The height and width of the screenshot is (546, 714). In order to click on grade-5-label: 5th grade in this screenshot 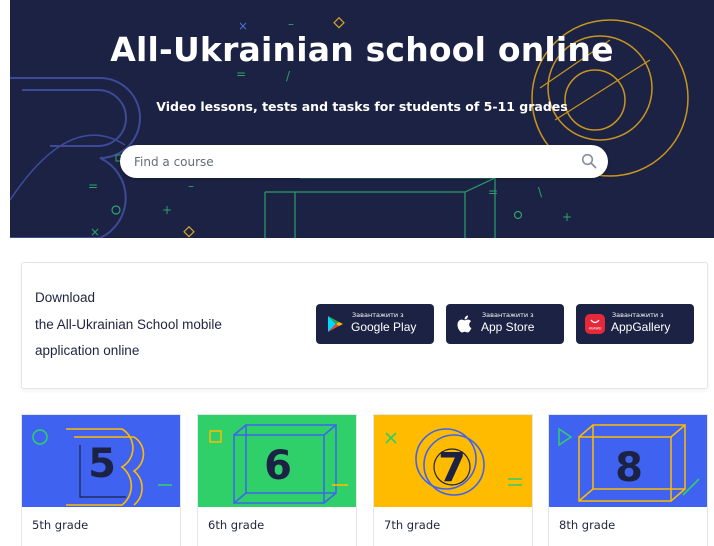, I will do `click(60, 525)`.